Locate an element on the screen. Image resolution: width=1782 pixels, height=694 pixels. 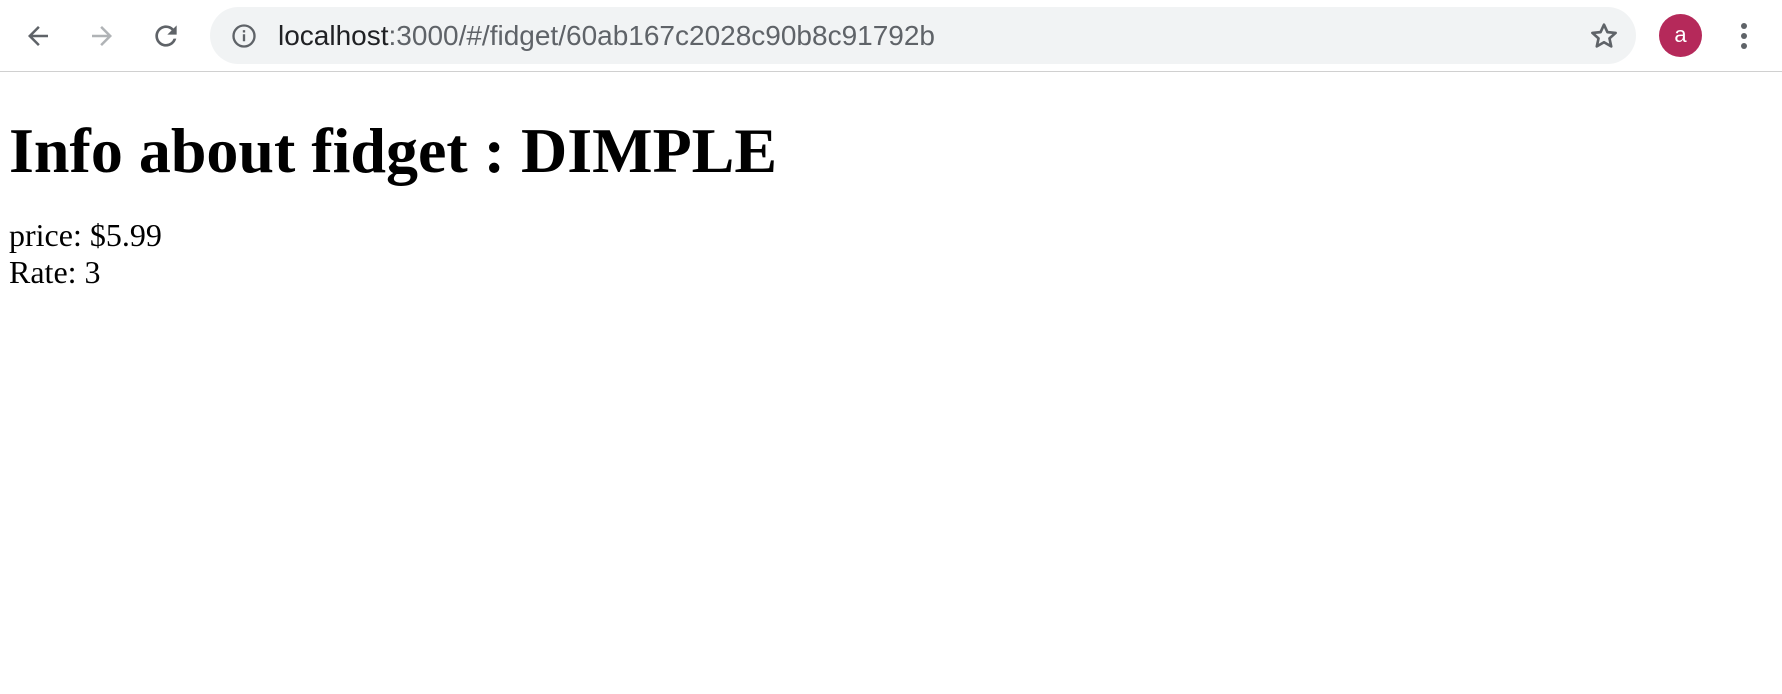
forward-button is located at coordinates (102, 36).